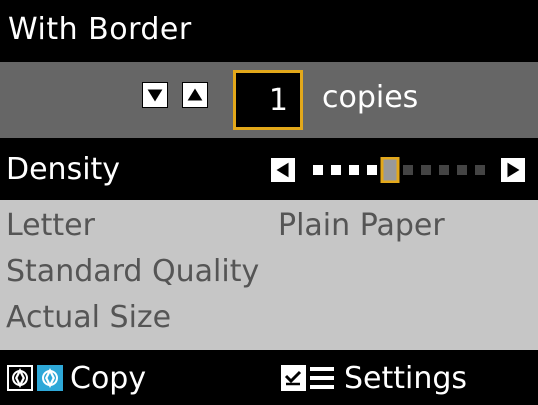 The height and width of the screenshot is (405, 538). I want to click on up-triangle-icon, so click(195, 94).